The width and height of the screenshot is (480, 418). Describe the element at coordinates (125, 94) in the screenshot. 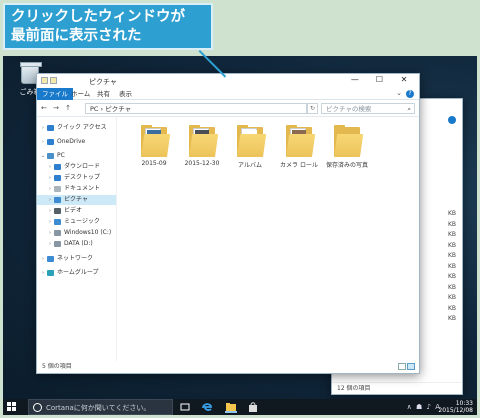

I see `tab-view: 表示` at that location.